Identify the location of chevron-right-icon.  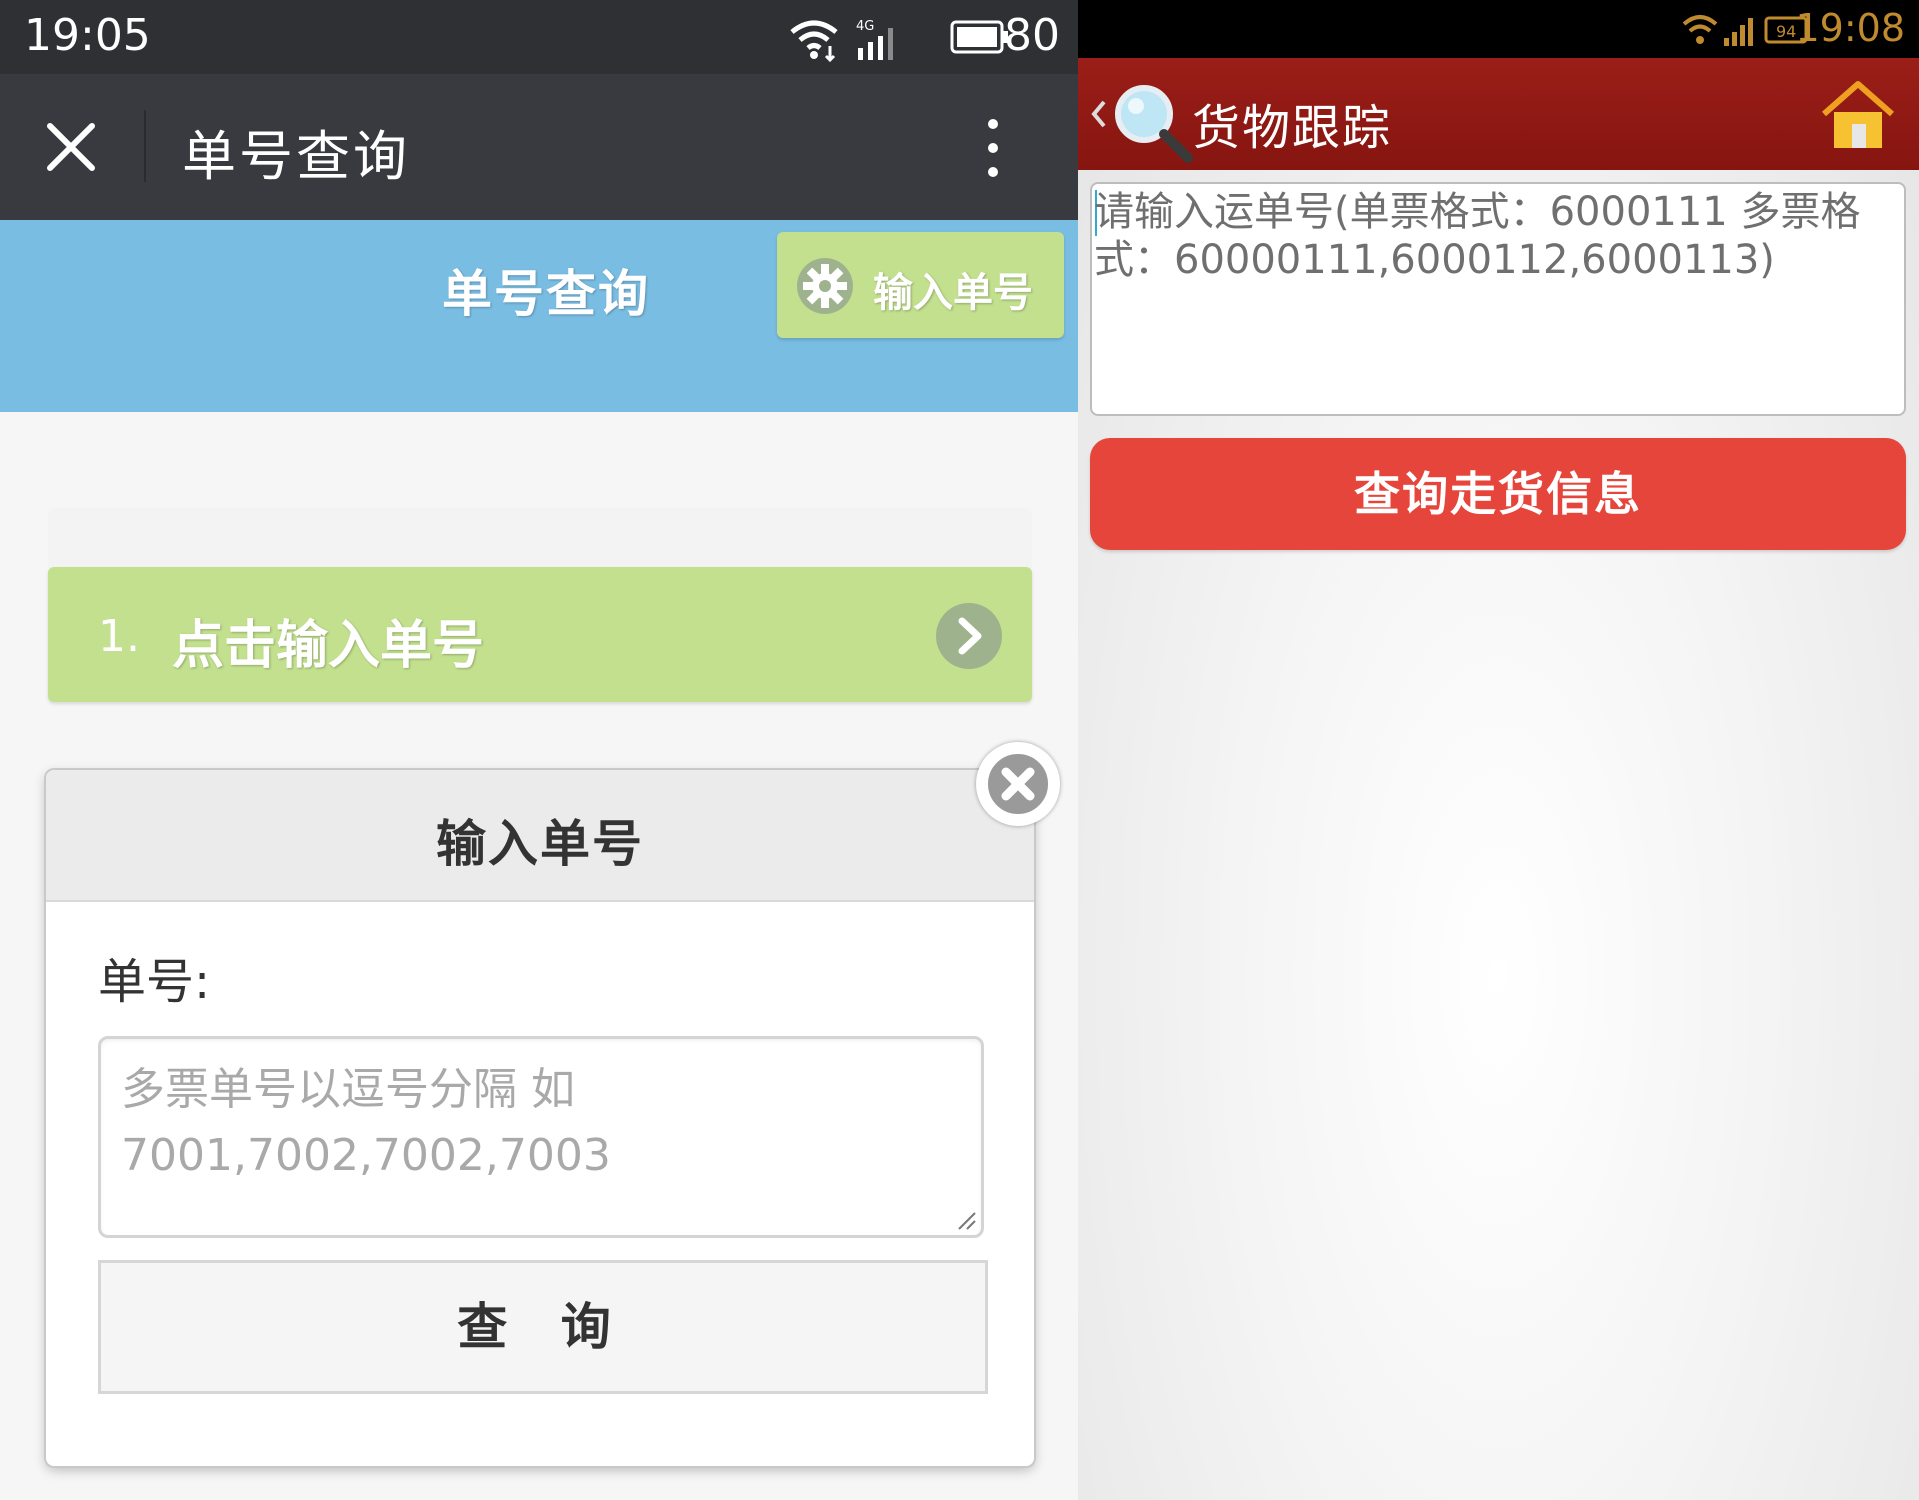
(969, 636).